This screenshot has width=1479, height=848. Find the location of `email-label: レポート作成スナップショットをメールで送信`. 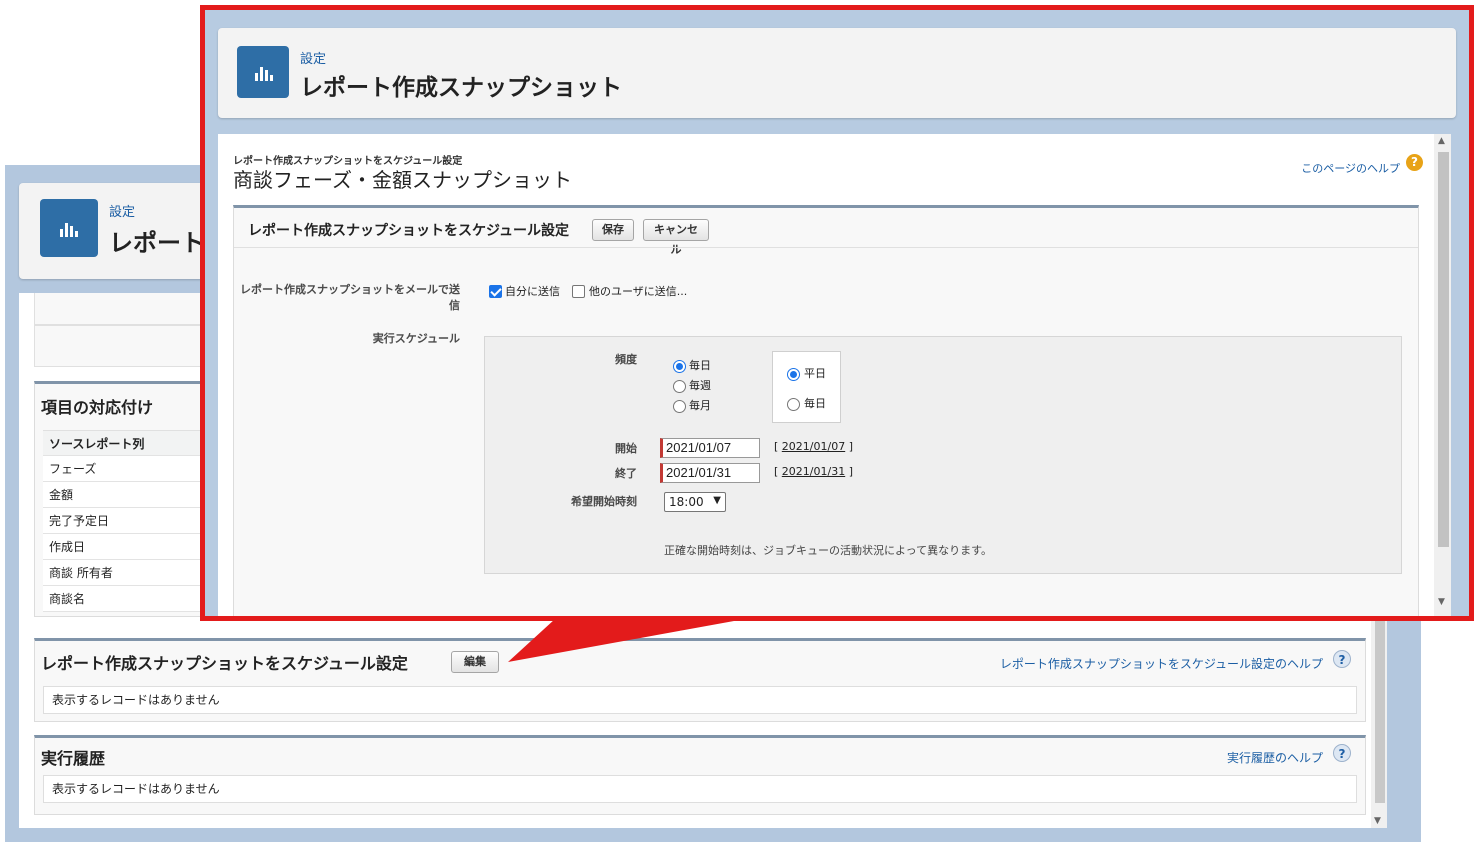

email-label: レポート作成スナップショットをメールで送信 is located at coordinates (350, 297).